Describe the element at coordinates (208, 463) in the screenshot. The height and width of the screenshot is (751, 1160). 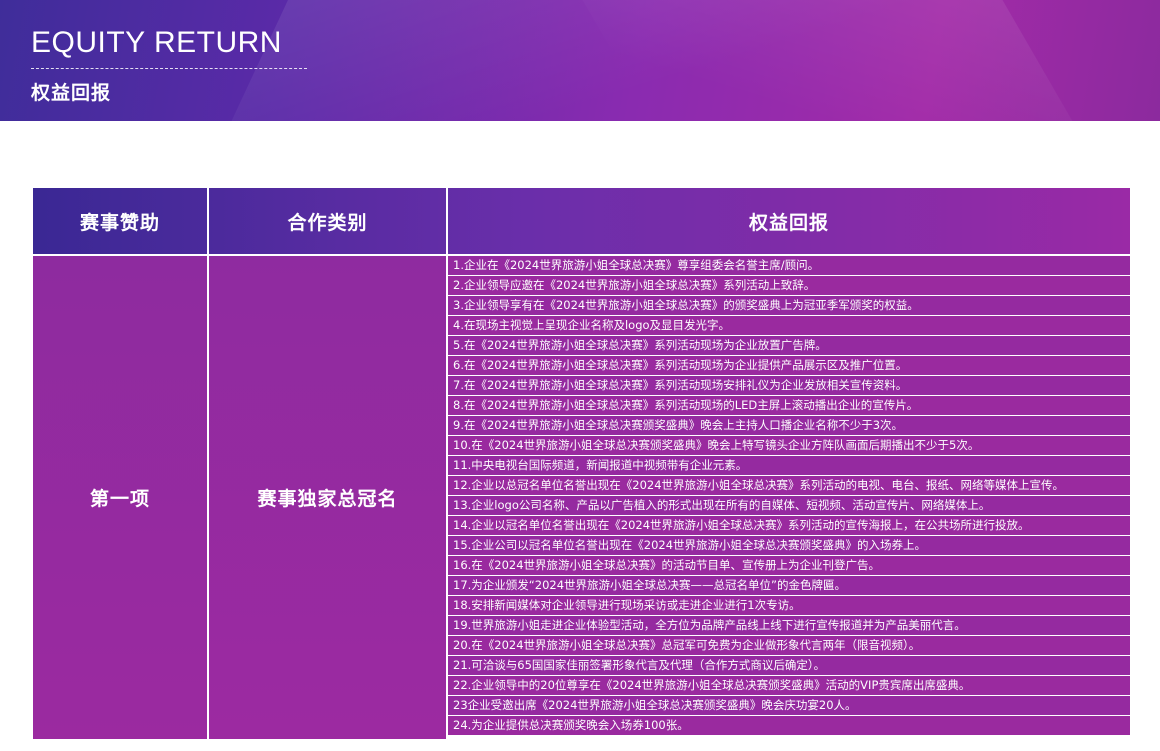
I see `column-divider` at that location.